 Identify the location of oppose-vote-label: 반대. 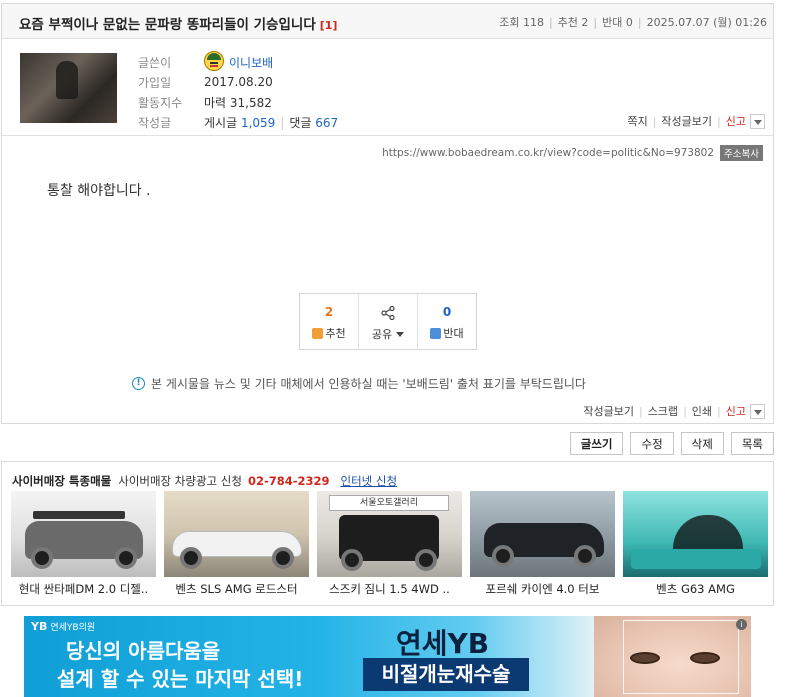
(453, 333).